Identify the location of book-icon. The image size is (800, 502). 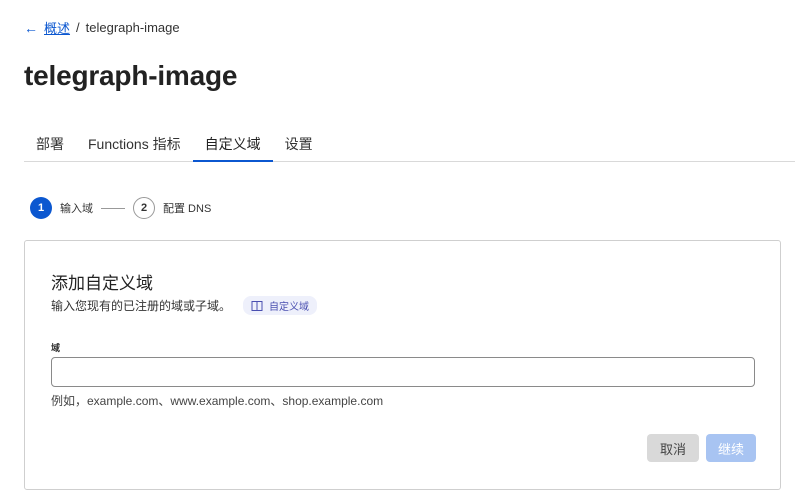
(257, 305).